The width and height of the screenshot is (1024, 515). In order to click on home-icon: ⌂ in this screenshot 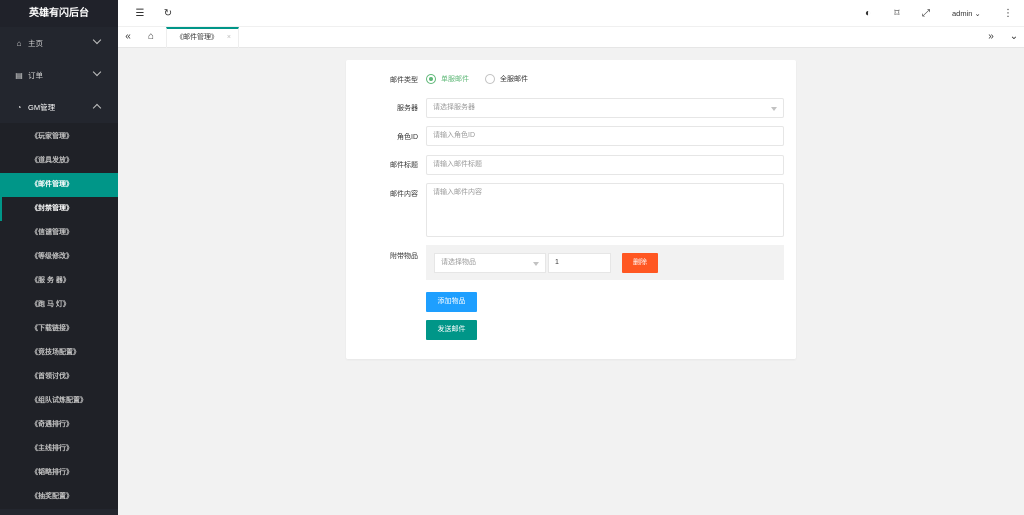, I will do `click(19, 43)`.